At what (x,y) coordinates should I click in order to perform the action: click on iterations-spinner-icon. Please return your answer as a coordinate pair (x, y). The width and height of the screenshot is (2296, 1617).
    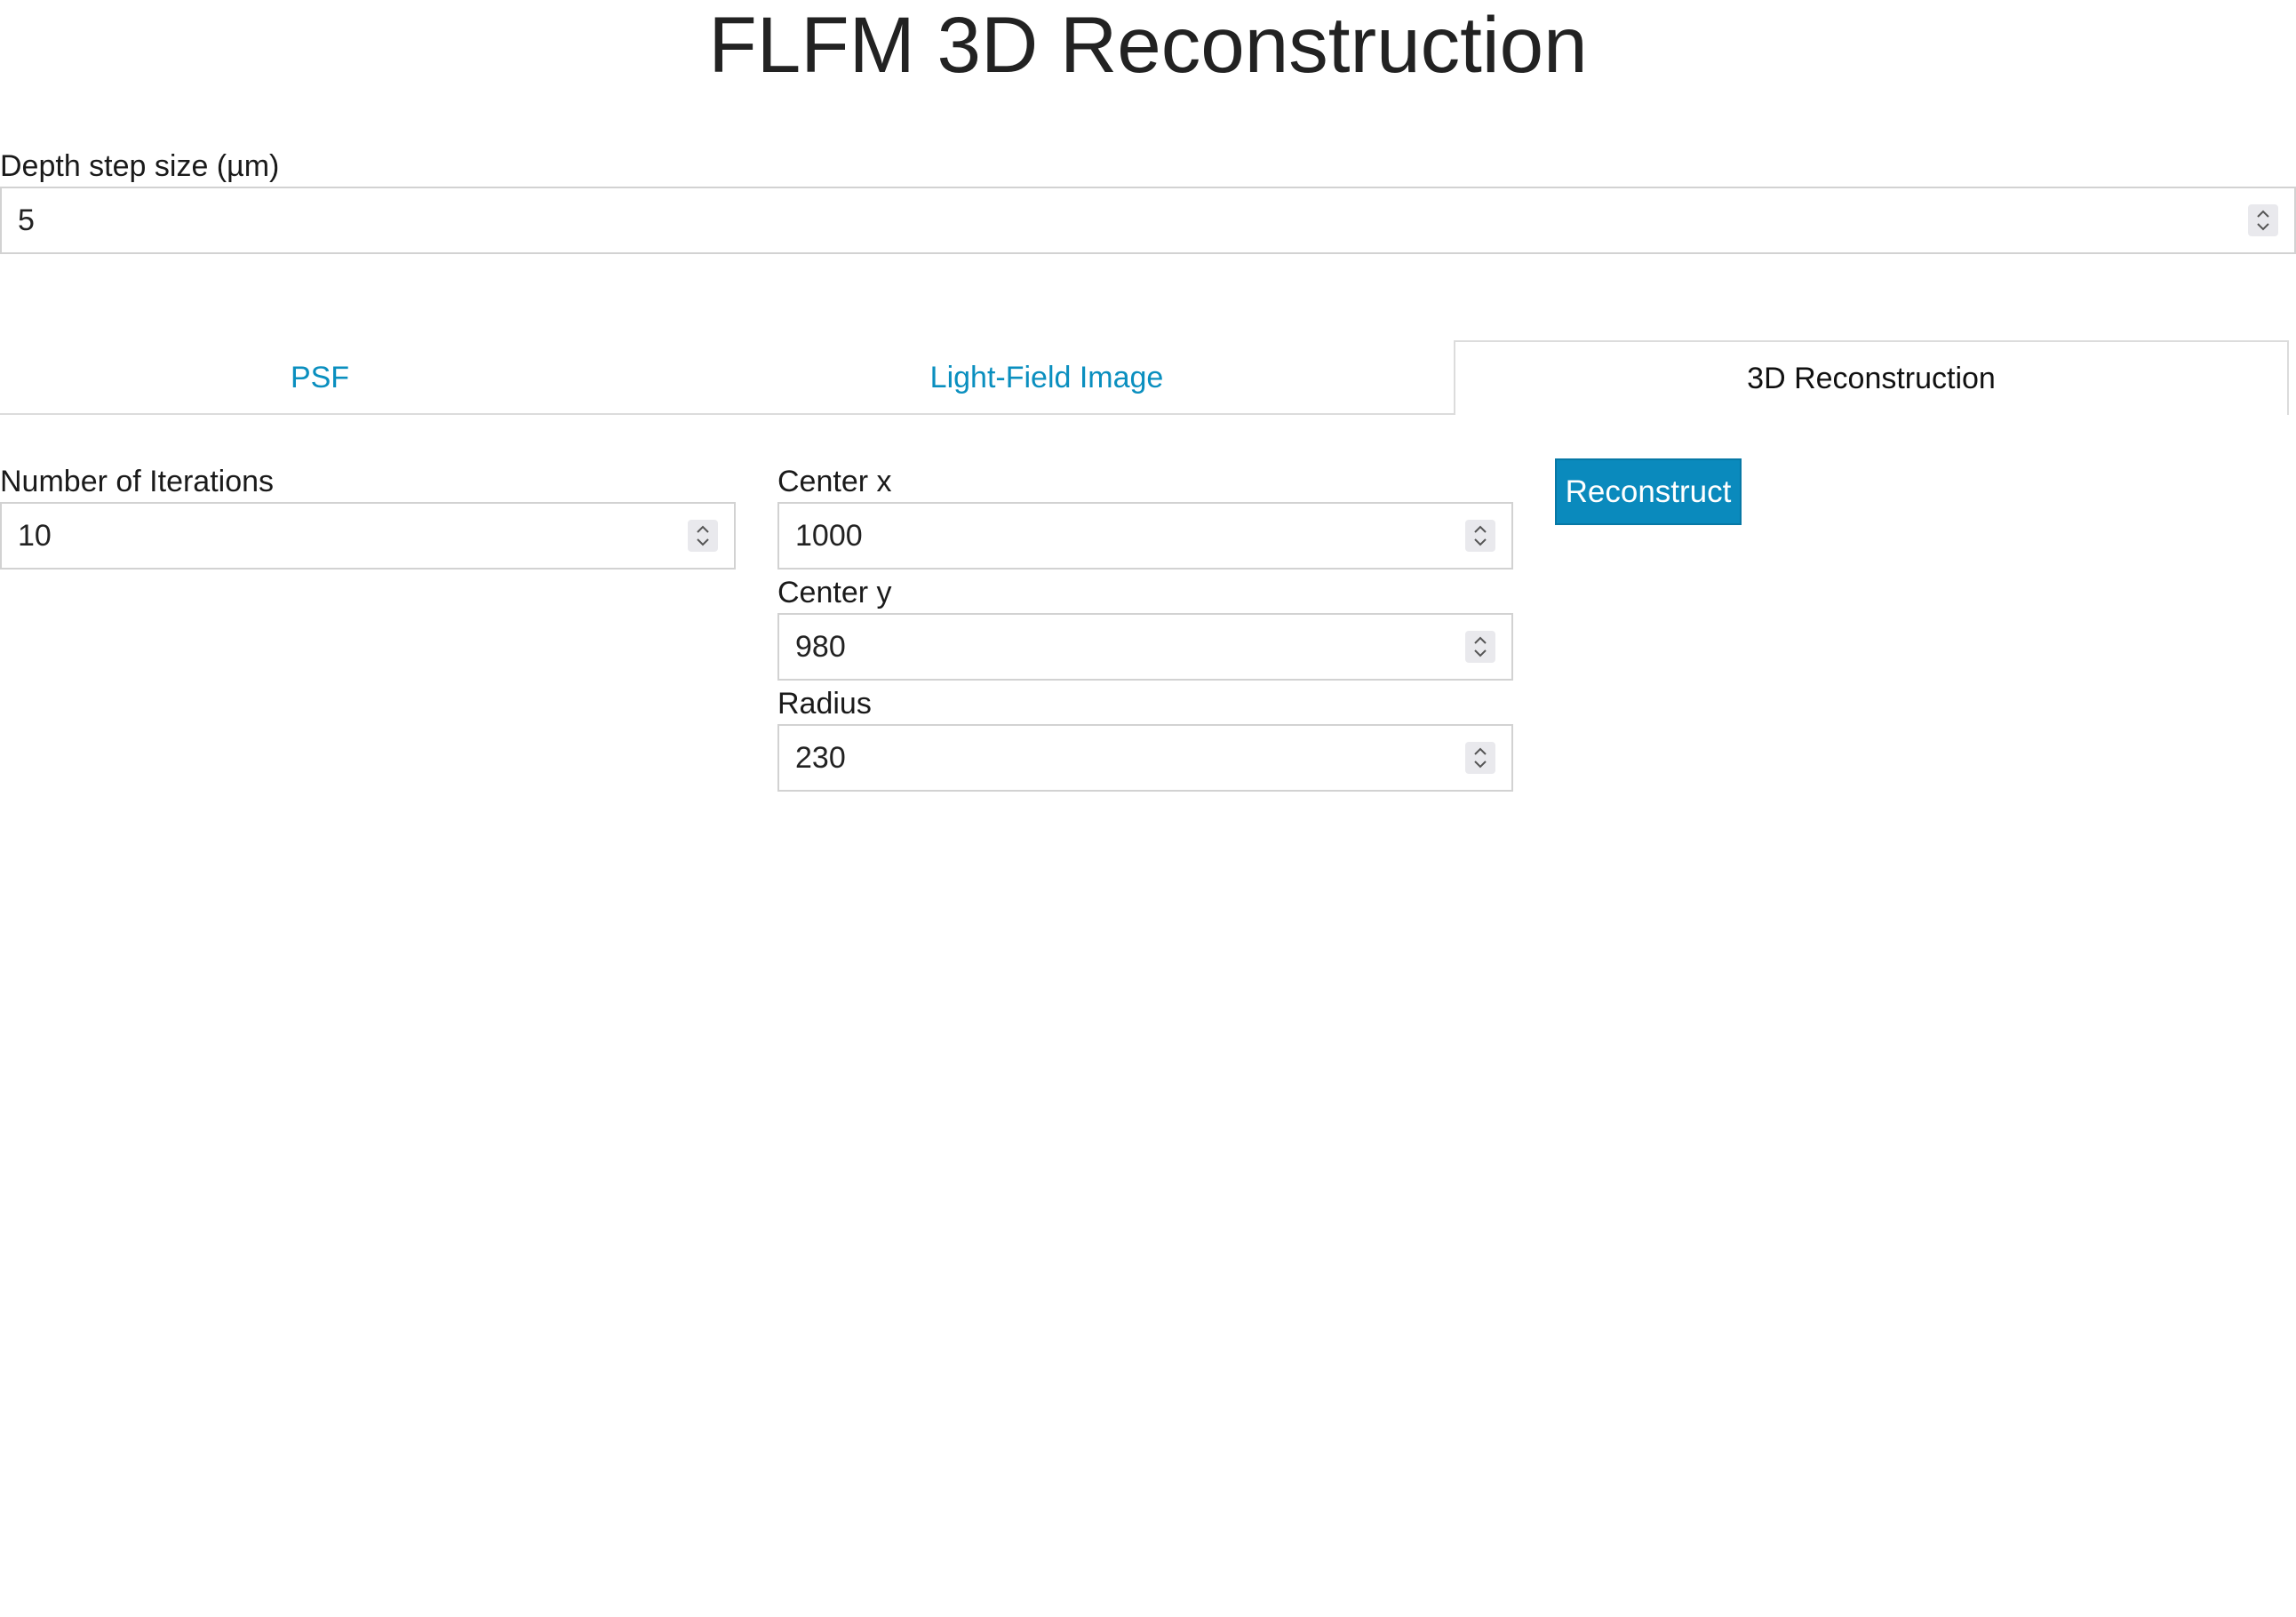
    Looking at the image, I should click on (703, 536).